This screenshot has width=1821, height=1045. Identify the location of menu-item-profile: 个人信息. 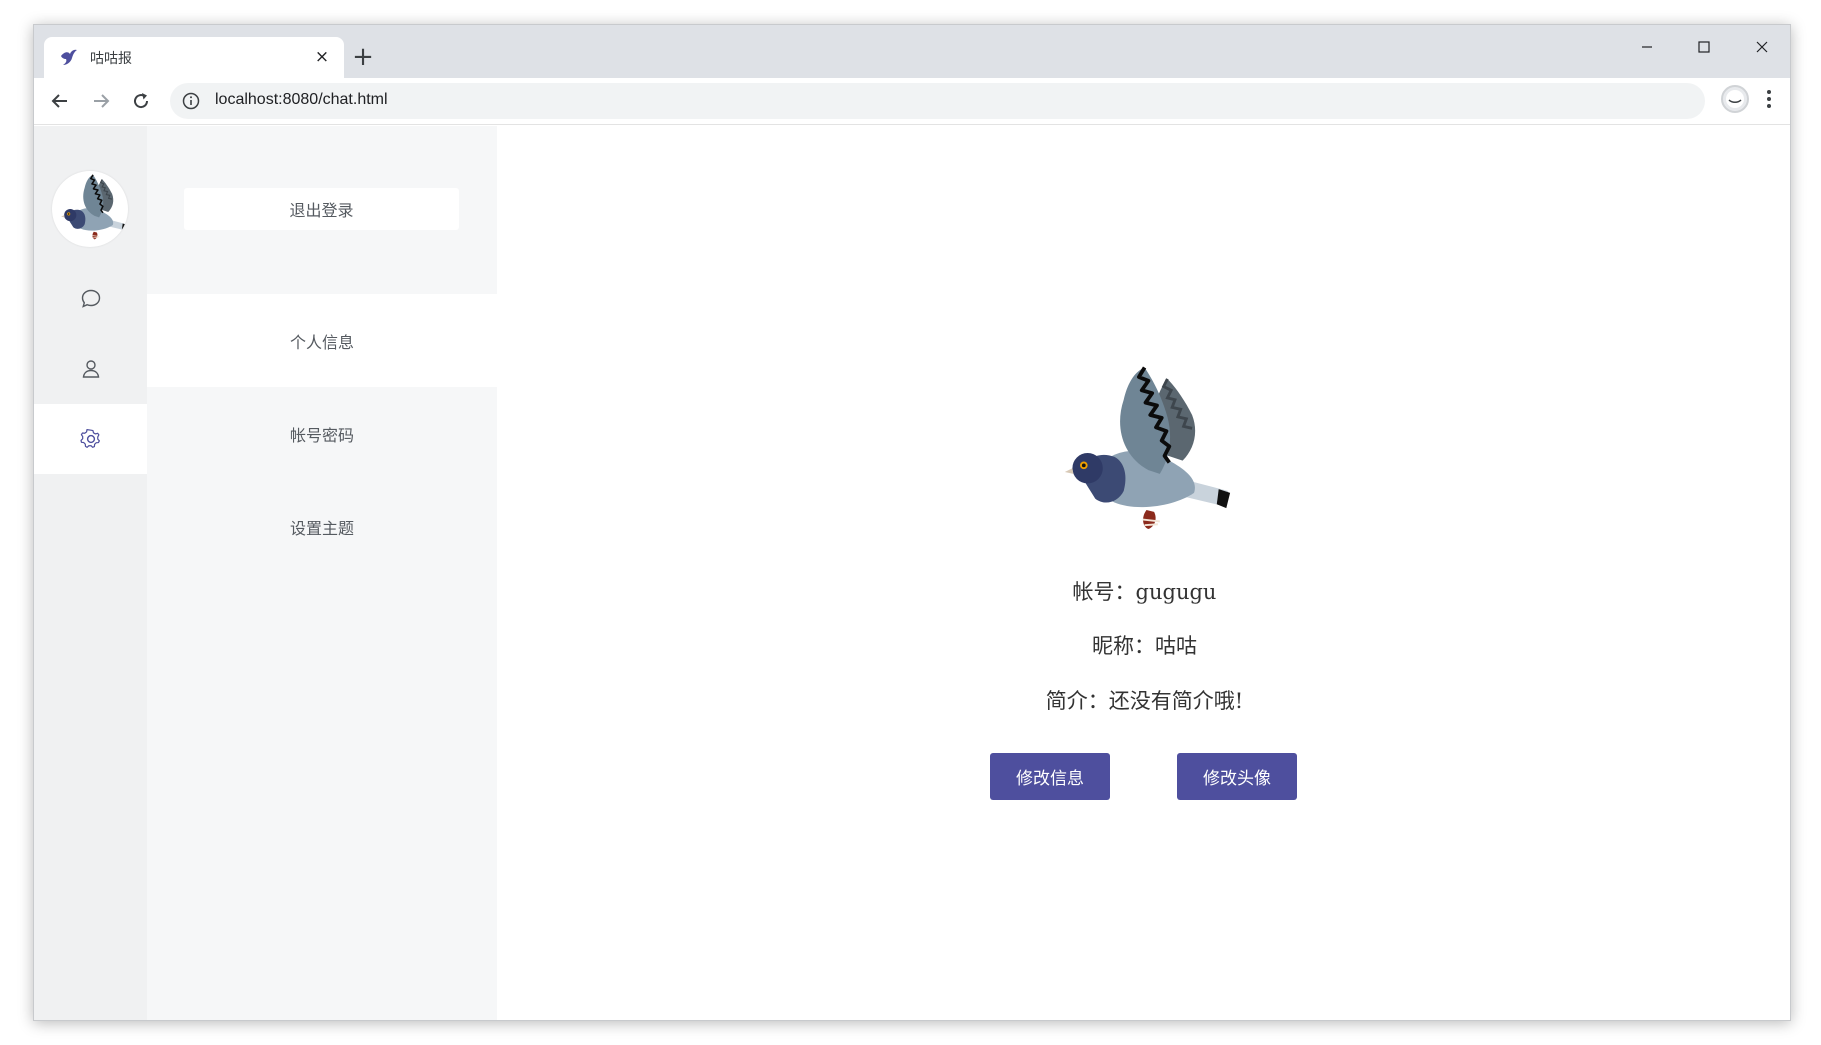
(322, 340).